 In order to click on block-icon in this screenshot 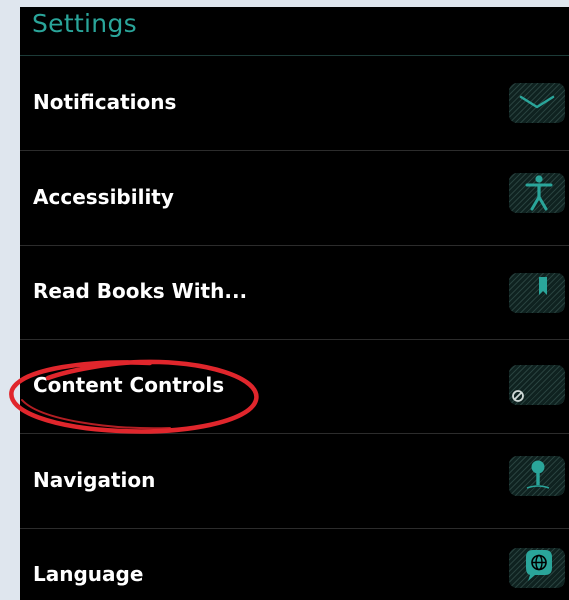, I will do `click(537, 385)`.